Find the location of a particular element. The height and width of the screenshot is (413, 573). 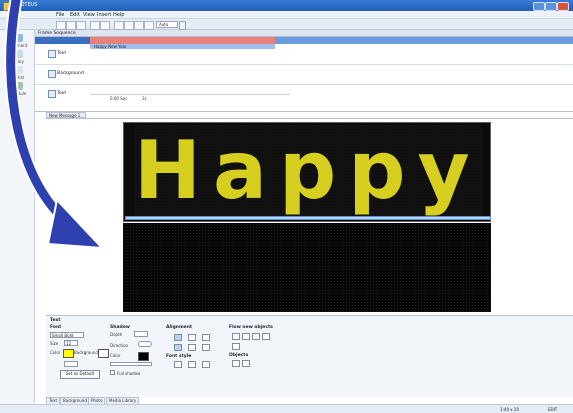

track-name: Background is located at coordinates (65, 74).